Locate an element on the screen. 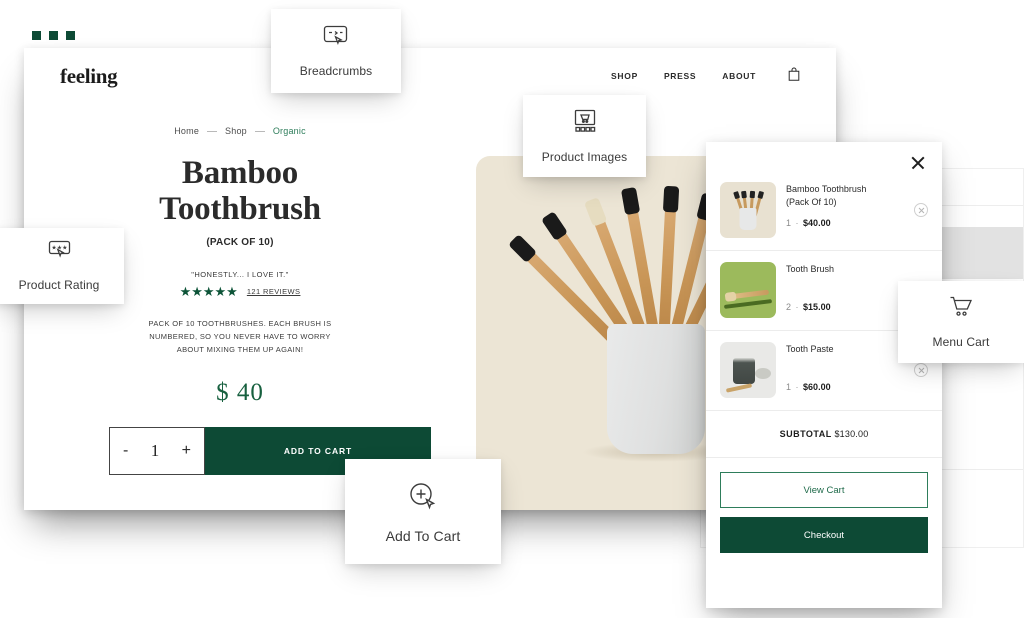  nav-item-press: PRESS is located at coordinates (680, 76).